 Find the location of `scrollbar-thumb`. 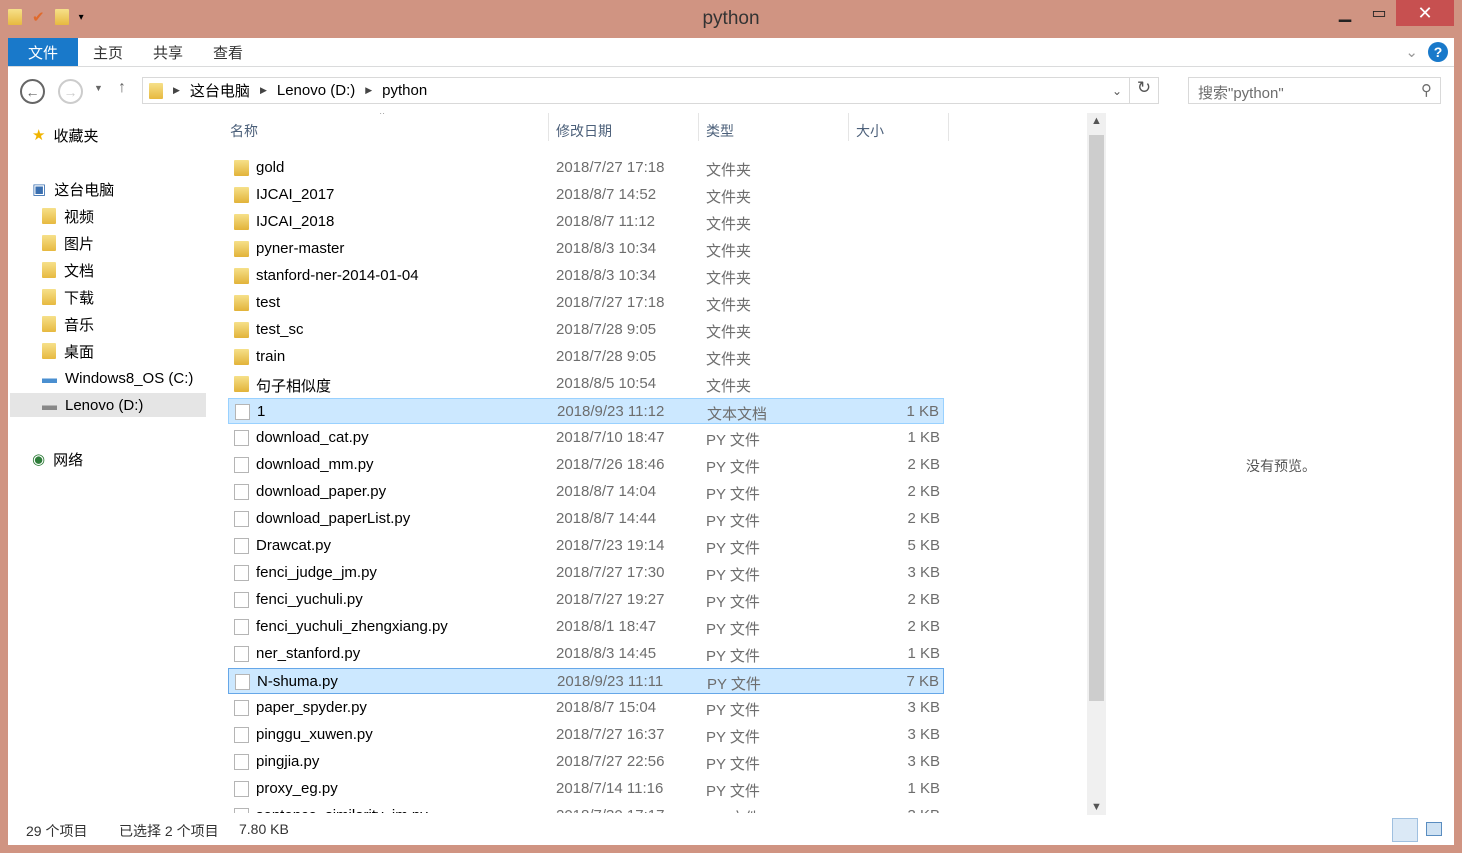

scrollbar-thumb is located at coordinates (1096, 418).